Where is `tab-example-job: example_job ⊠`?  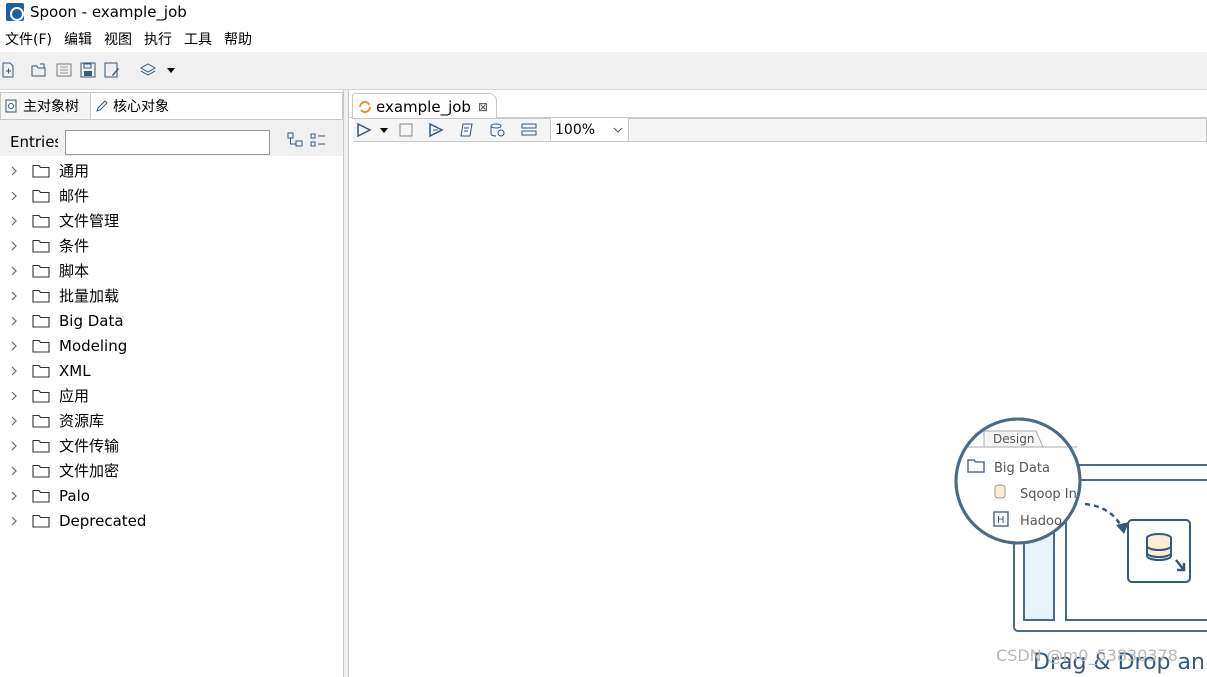
tab-example-job: example_job ⊠ is located at coordinates (424, 106).